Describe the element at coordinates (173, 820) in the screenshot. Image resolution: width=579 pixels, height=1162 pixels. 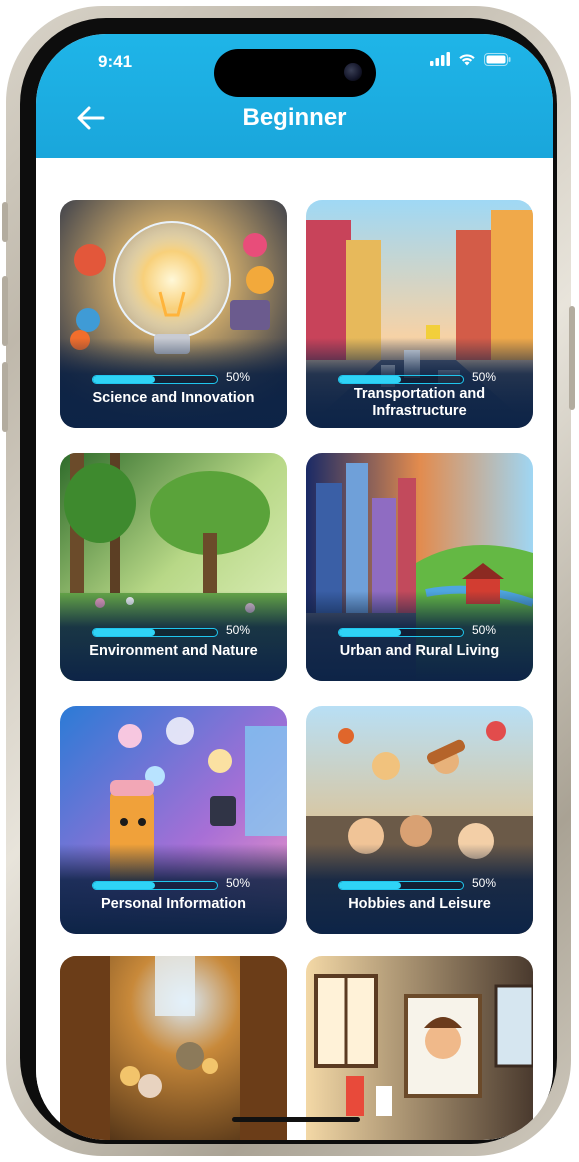
I see `topic-card-personal-info: 50% Personal Information` at that location.